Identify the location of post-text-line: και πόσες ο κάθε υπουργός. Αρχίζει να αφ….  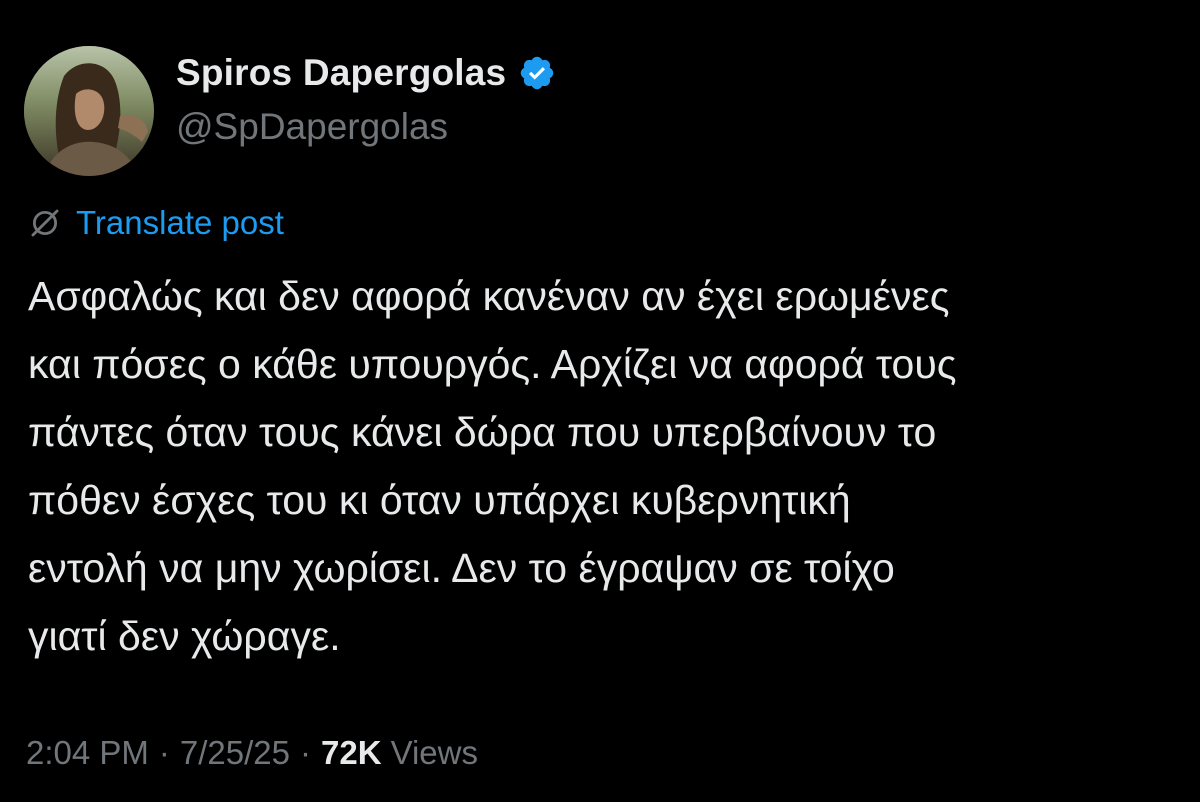
(492, 364).